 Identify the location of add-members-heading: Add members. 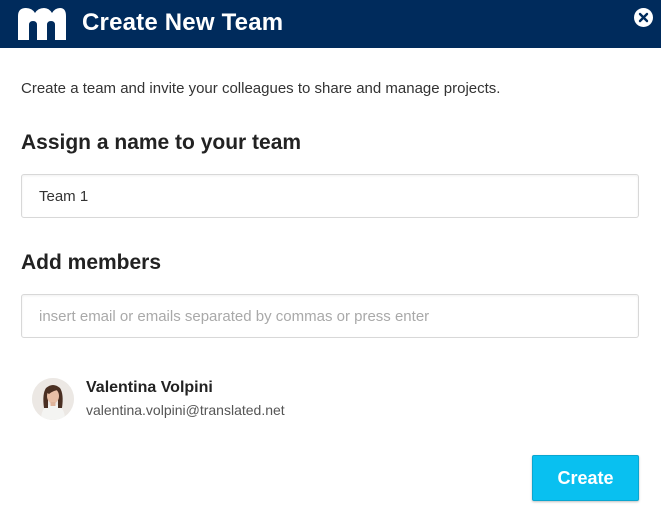
(91, 262).